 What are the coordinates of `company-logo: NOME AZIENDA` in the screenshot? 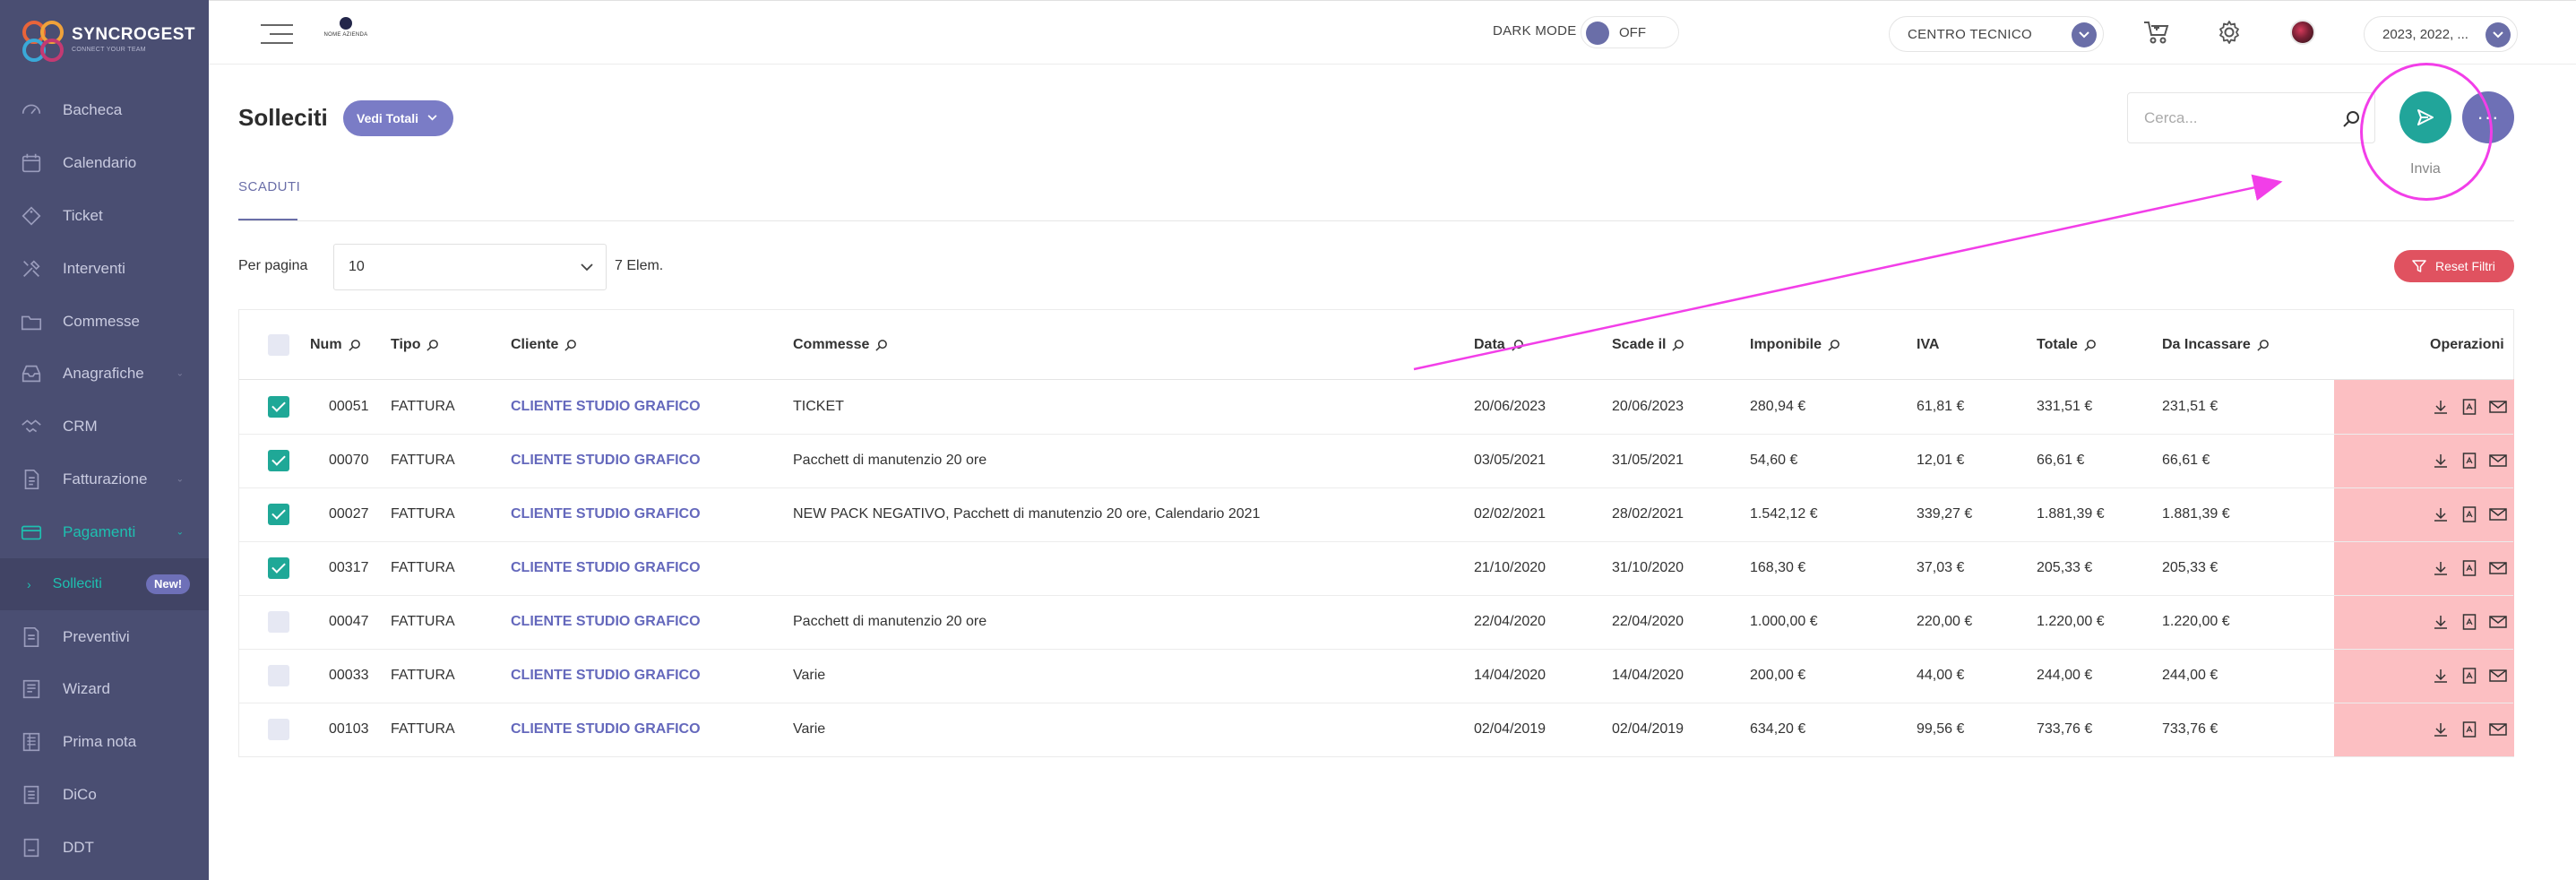 It's located at (345, 33).